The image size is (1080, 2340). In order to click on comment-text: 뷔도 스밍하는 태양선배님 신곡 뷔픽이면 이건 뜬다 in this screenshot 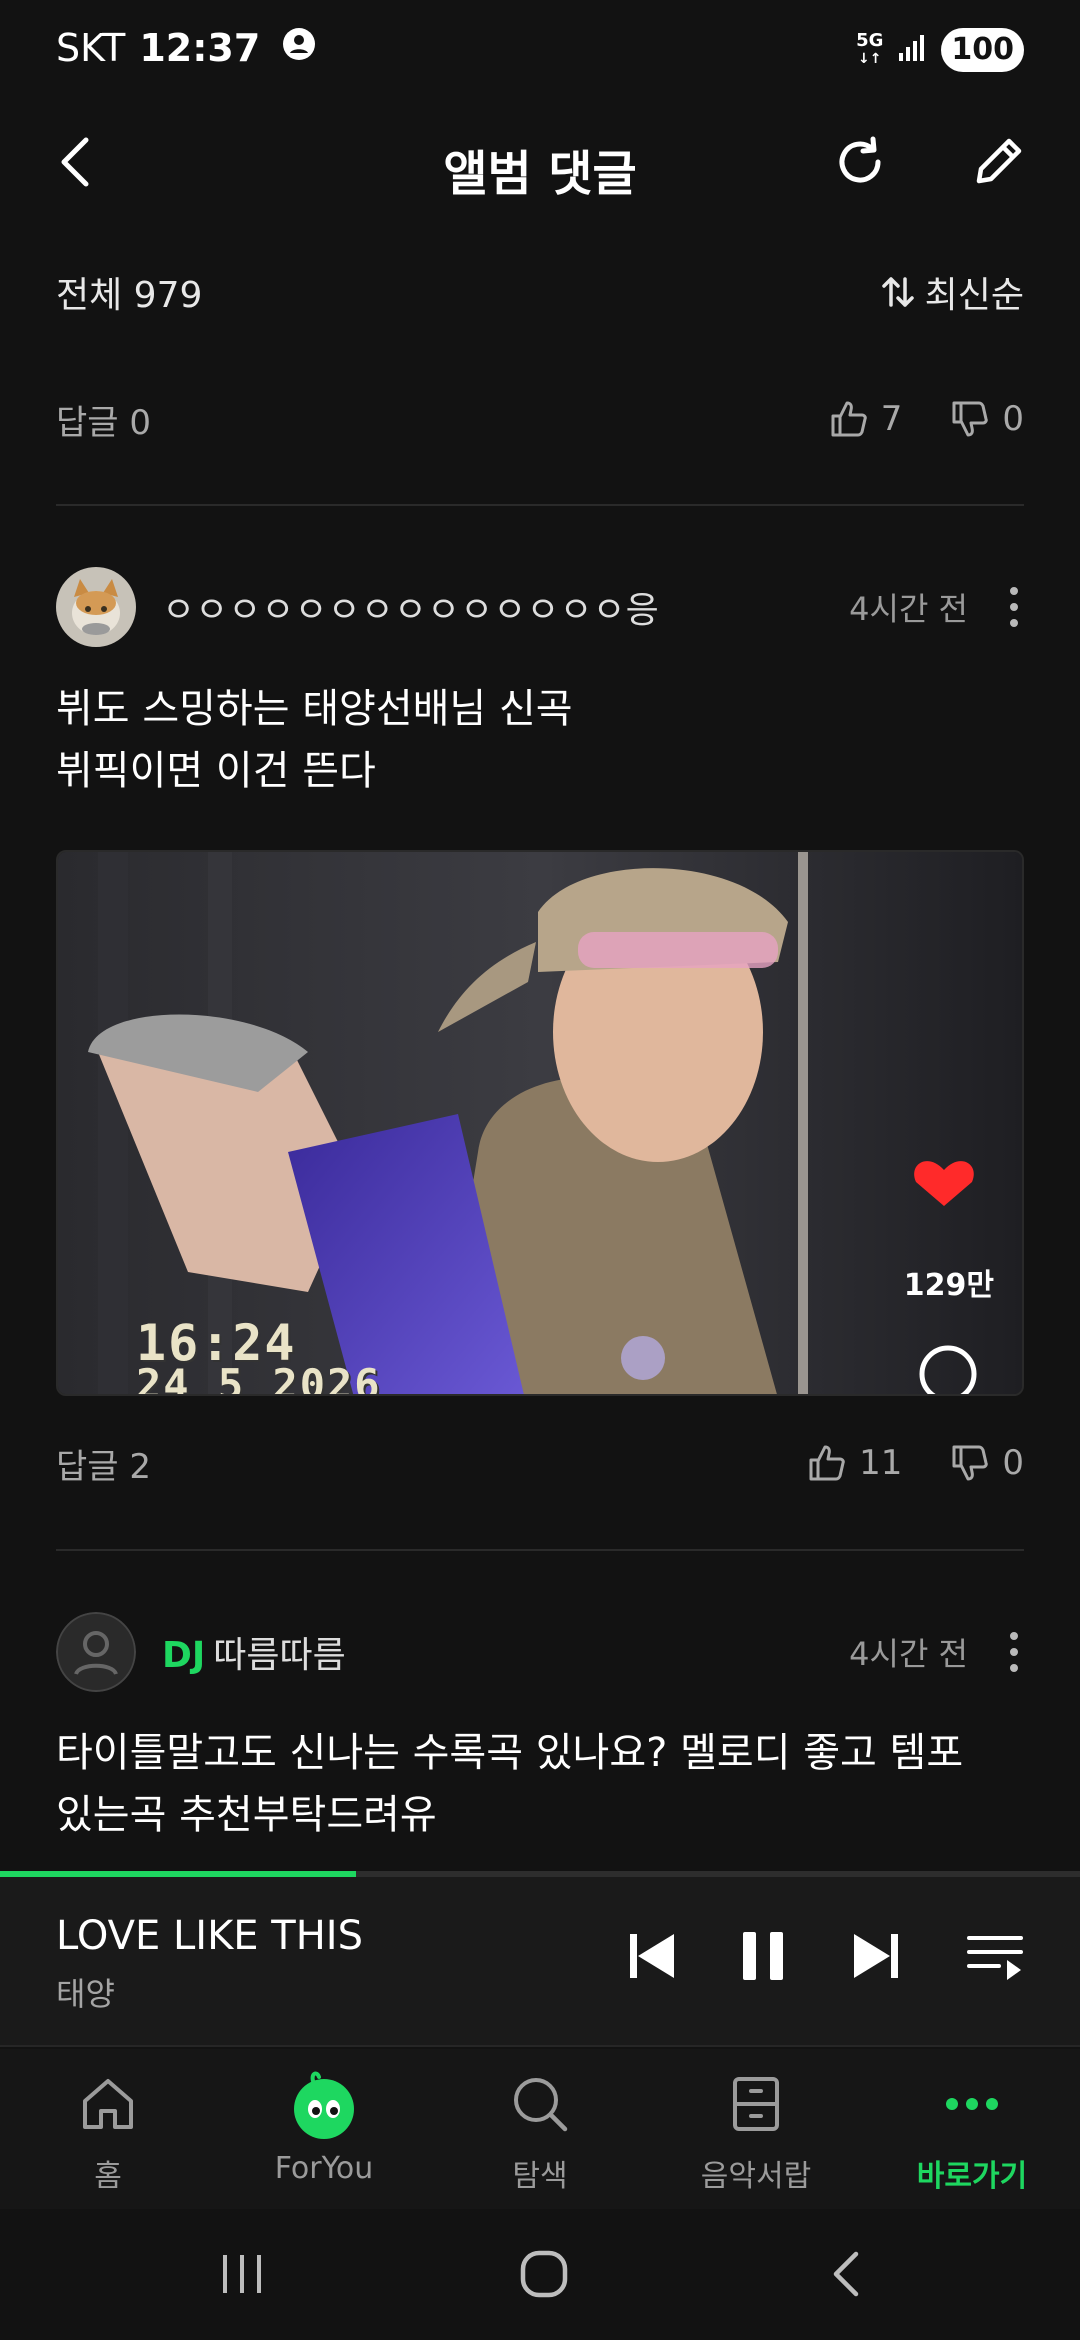, I will do `click(540, 740)`.